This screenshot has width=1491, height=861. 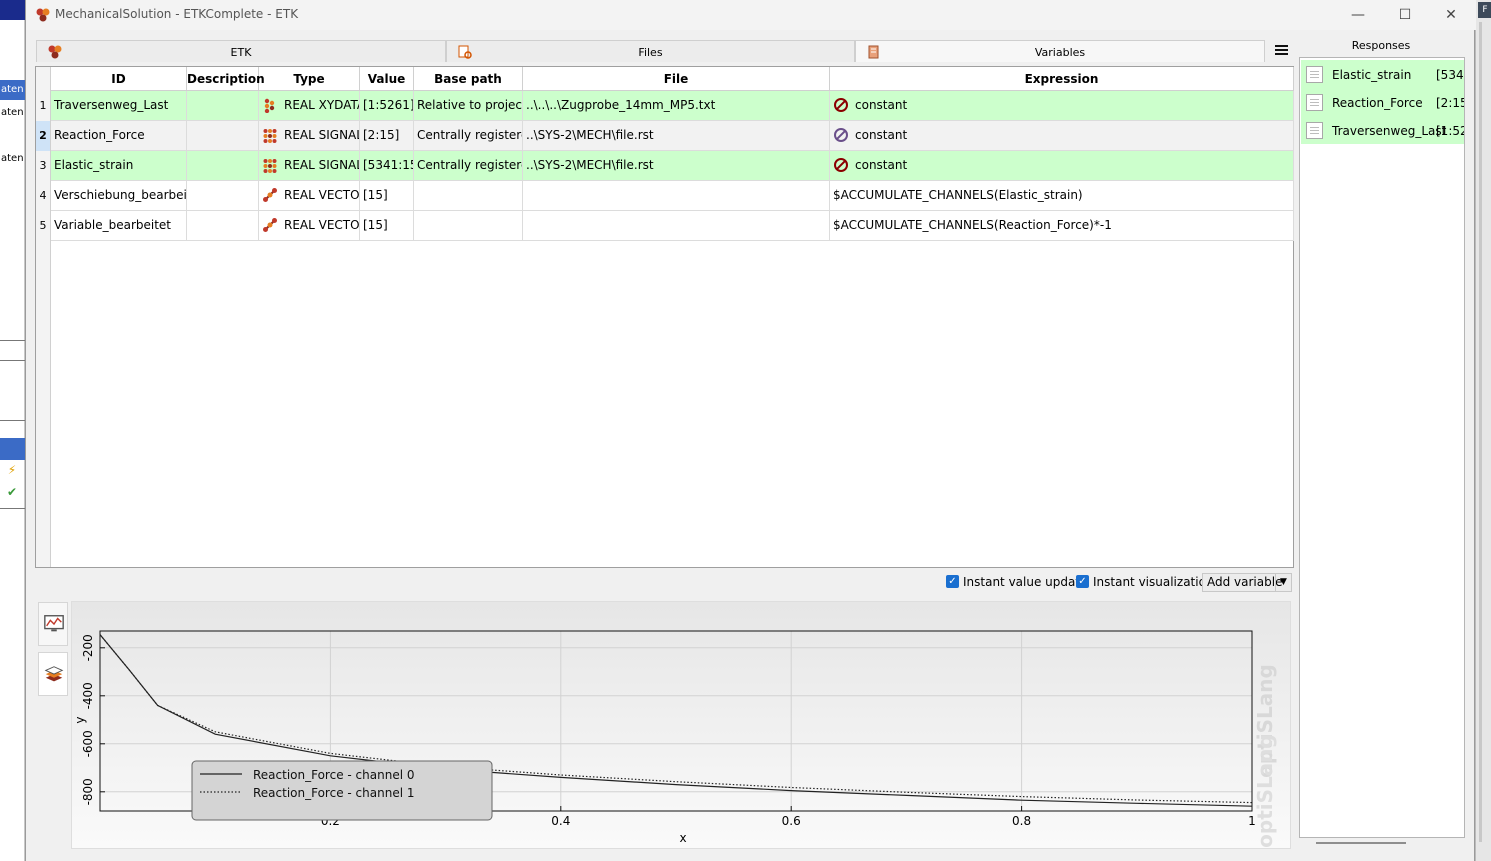 What do you see at coordinates (1062, 79) in the screenshot?
I see `column-header-expression: Expression` at bounding box center [1062, 79].